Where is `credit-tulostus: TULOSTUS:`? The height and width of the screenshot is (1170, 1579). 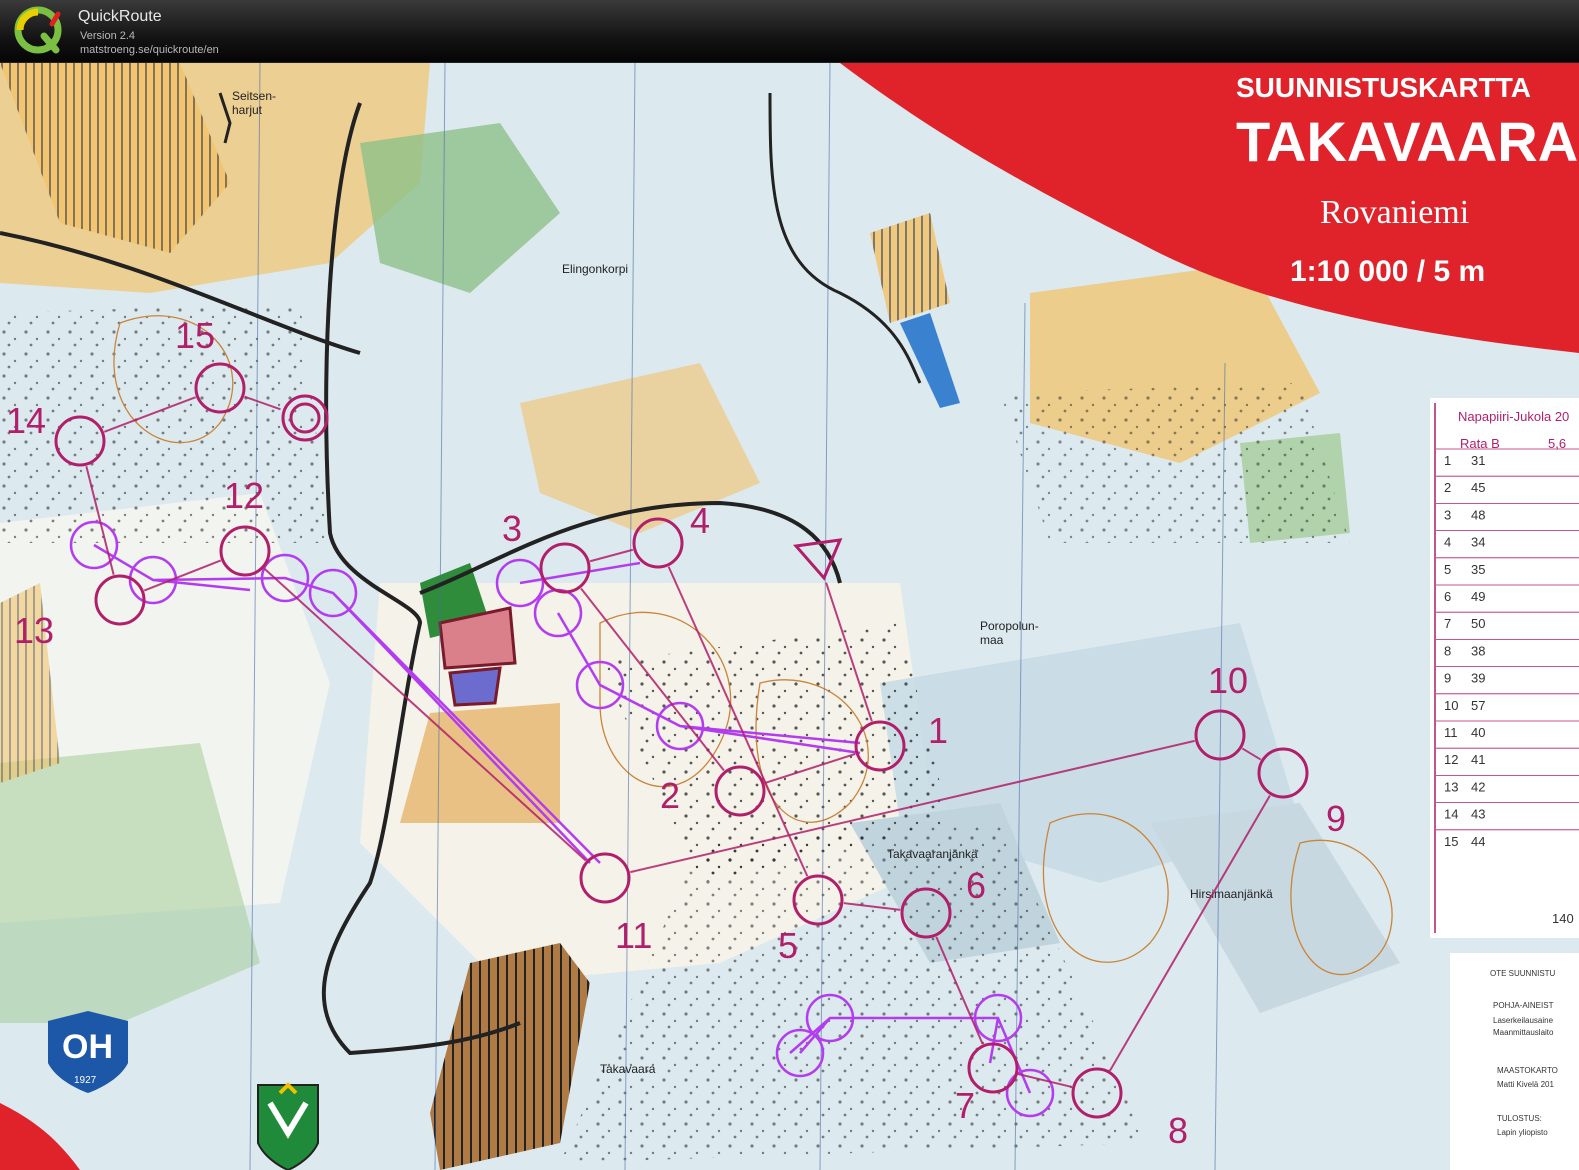
credit-tulostus: TULOSTUS: is located at coordinates (1519, 1118).